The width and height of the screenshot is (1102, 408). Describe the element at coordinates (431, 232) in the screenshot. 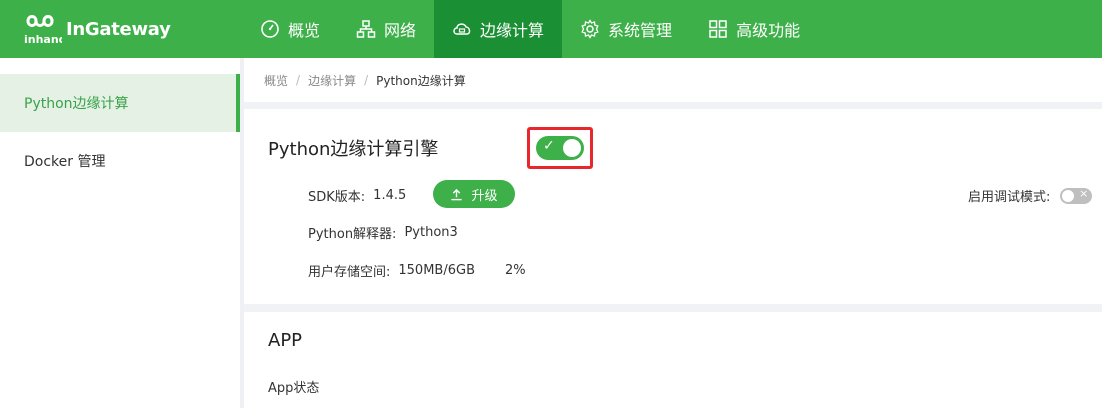

I see `interpreter-value: Python3` at that location.